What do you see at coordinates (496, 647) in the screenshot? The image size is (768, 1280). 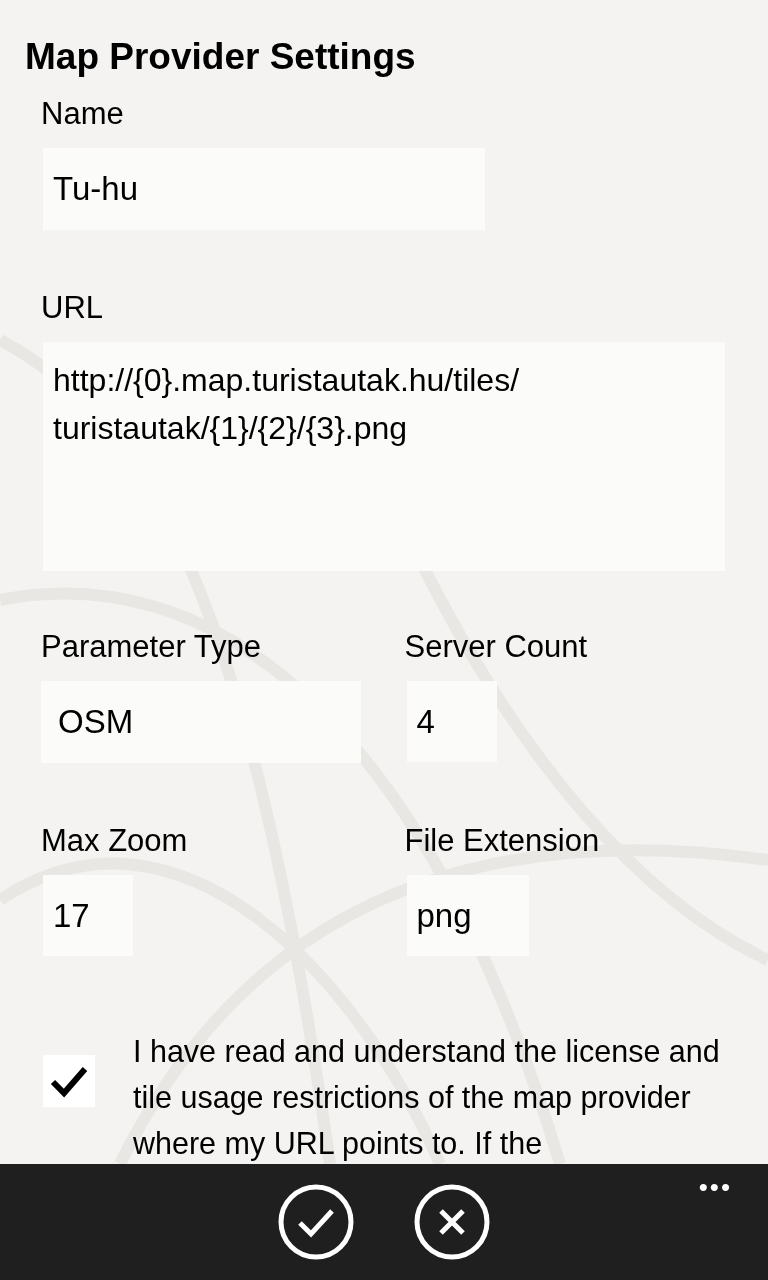 I see `field-label: Server Count` at bounding box center [496, 647].